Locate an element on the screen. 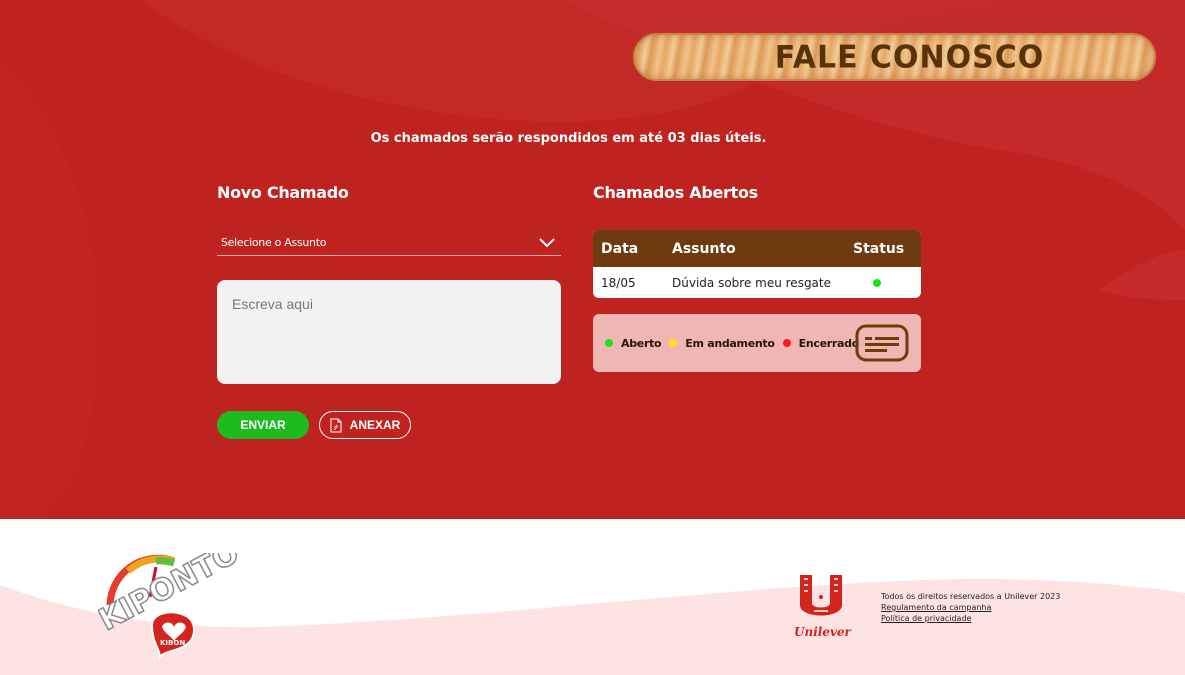 This screenshot has width=1185, height=675. legend-dot-closed is located at coordinates (786, 343).